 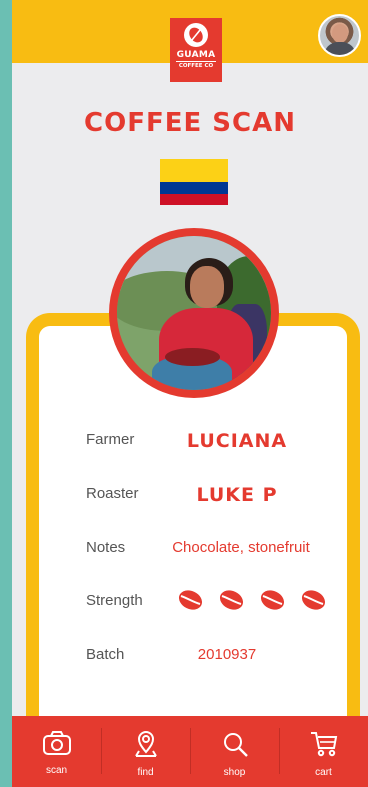 I want to click on brand-logo: GUAMA COFFEE CO, so click(x=196, y=50).